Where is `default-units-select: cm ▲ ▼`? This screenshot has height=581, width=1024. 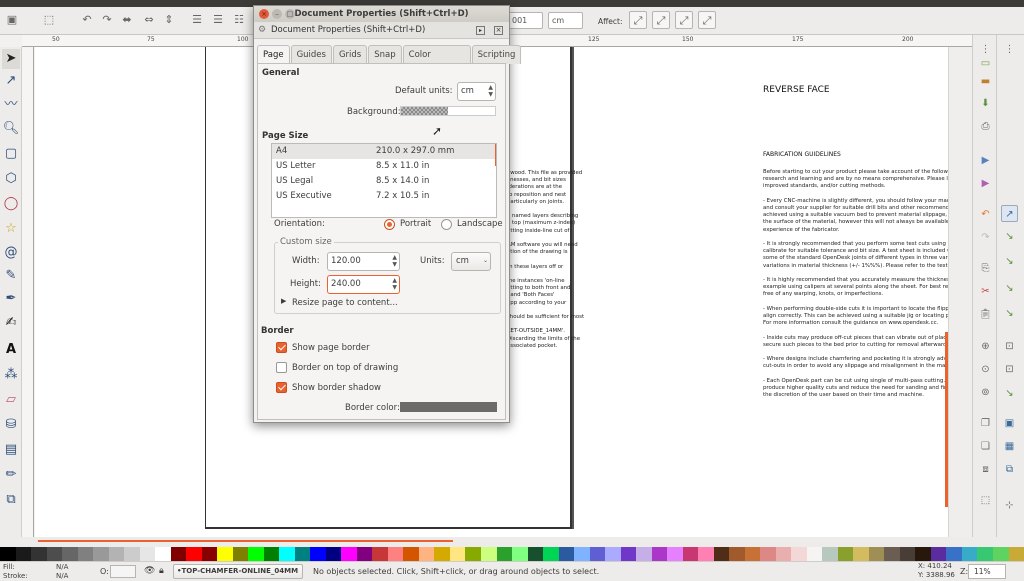 default-units-select: cm ▲ ▼ is located at coordinates (476, 91).